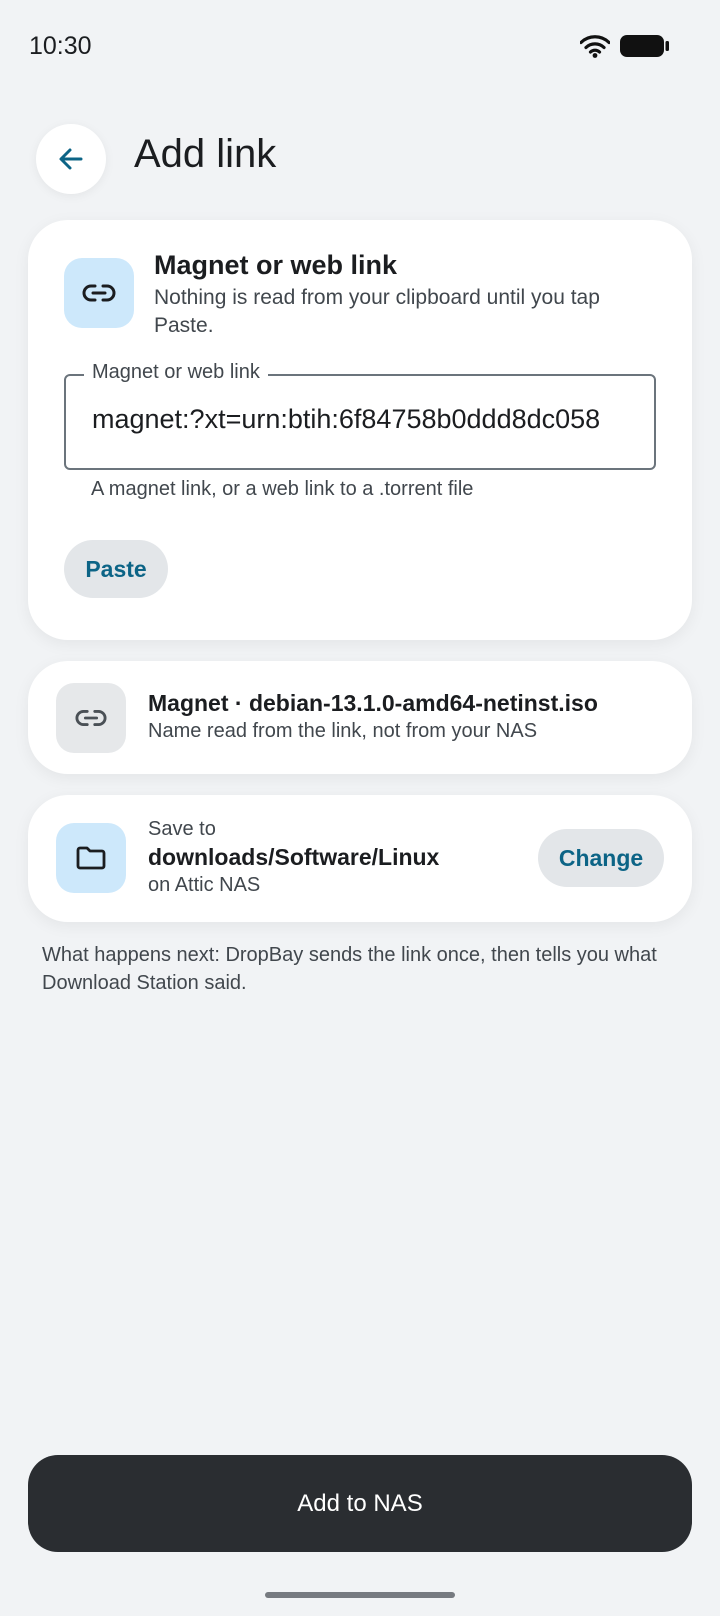 The image size is (720, 1616). I want to click on folder-icon-tile, so click(91, 858).